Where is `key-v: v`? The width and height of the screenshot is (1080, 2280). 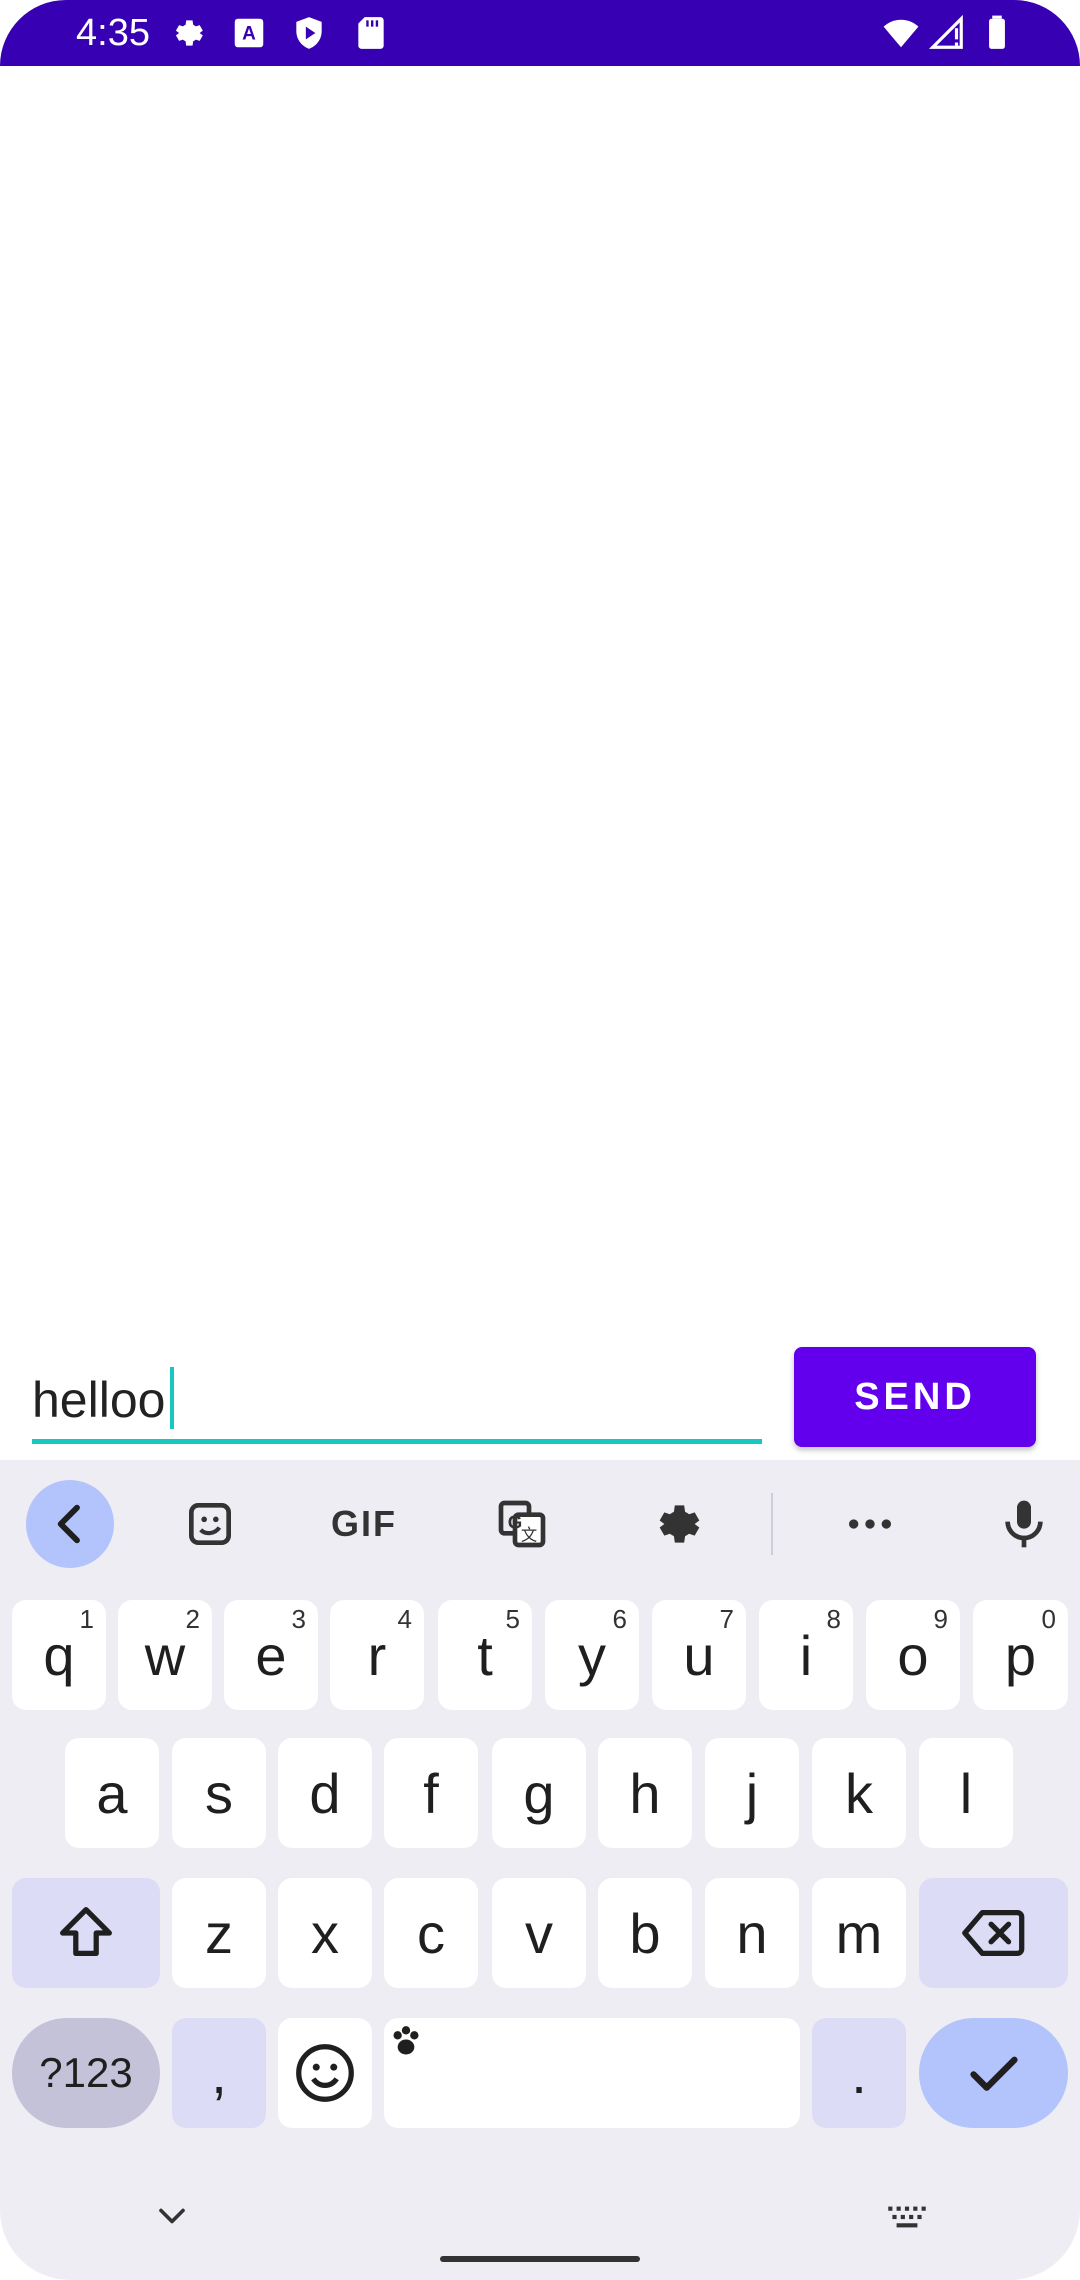
key-v: v is located at coordinates (539, 1933).